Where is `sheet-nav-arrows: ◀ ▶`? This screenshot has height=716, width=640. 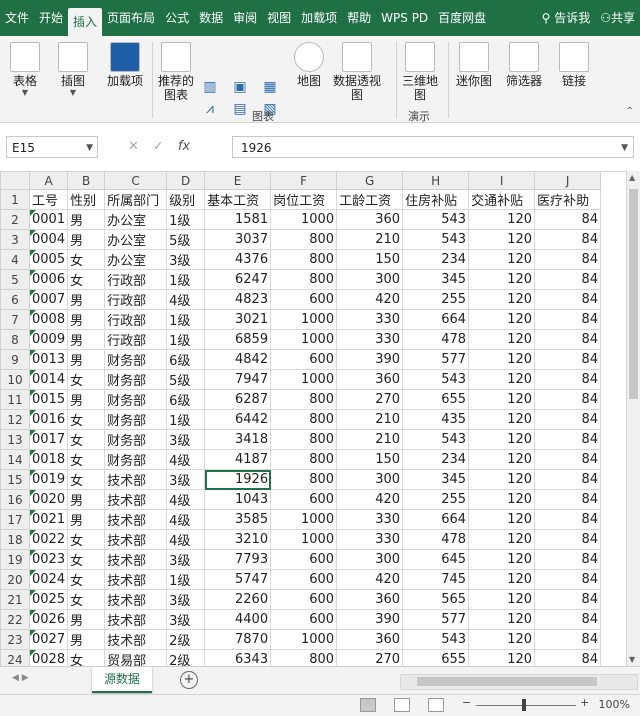
sheet-nav-arrows: ◀ ▶ is located at coordinates (20, 678).